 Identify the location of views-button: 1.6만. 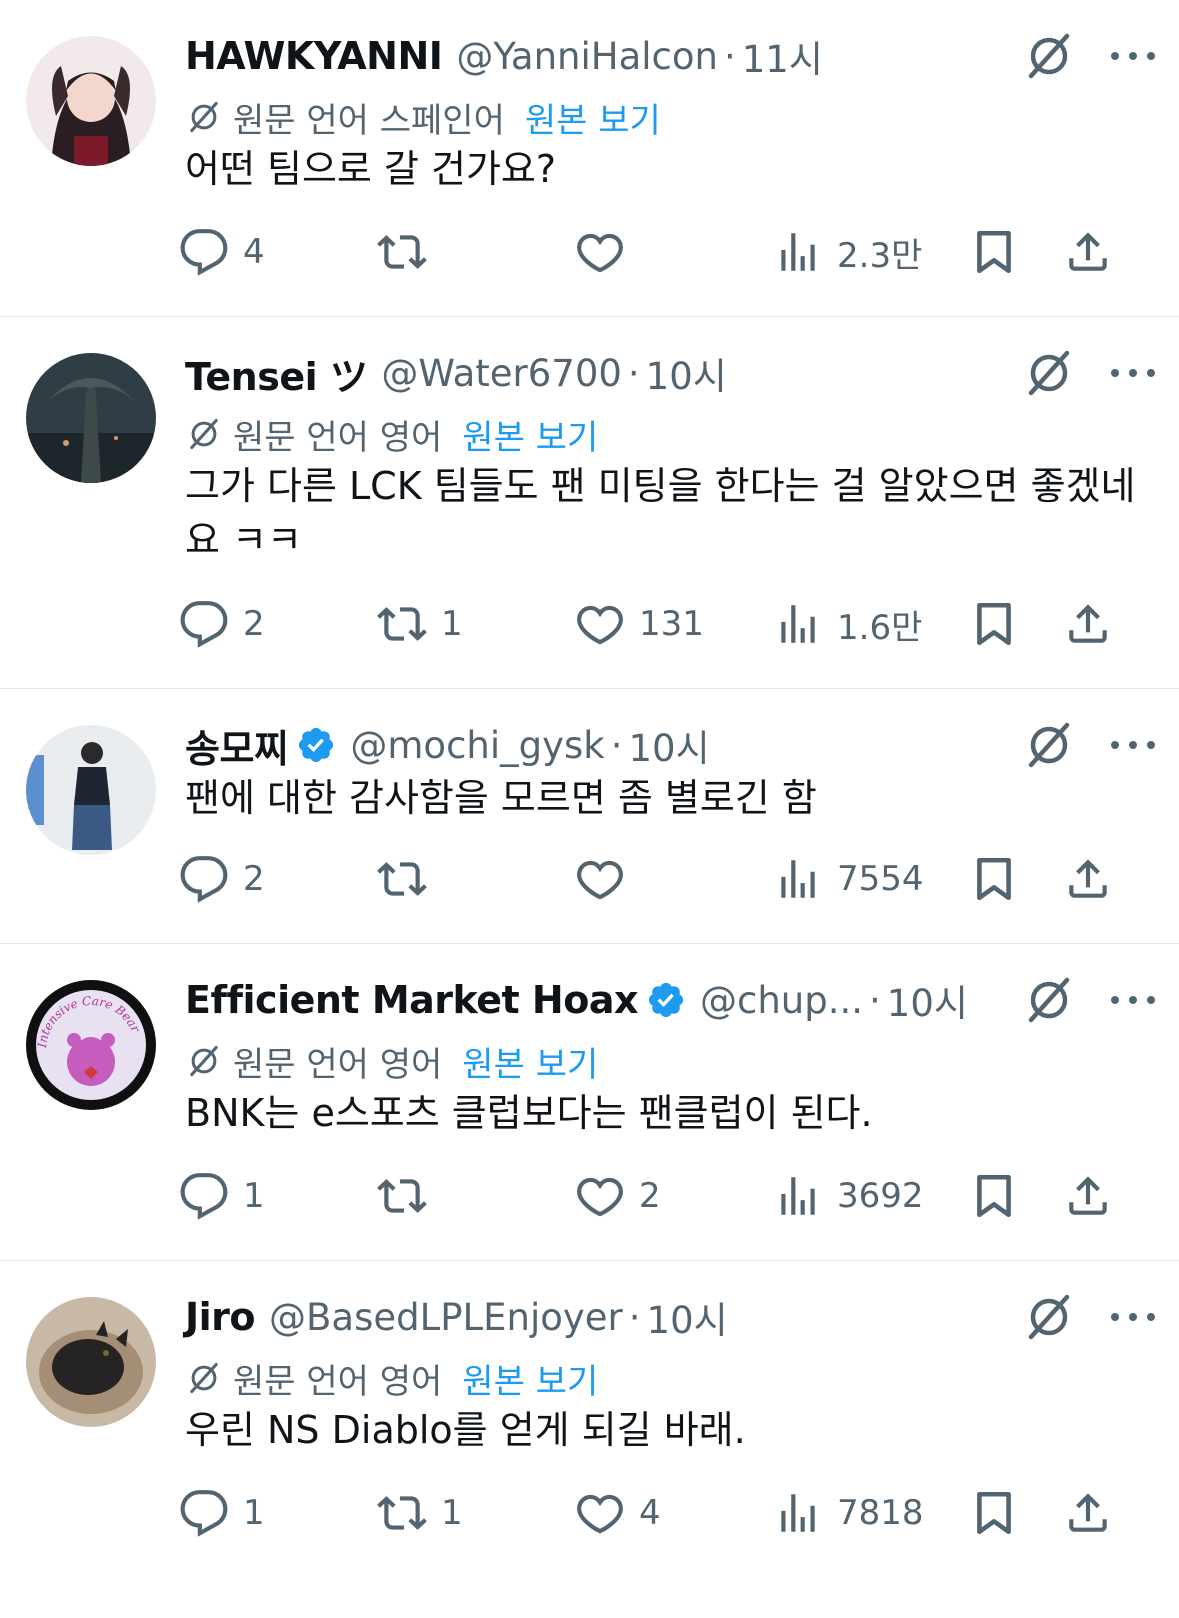
(847, 624).